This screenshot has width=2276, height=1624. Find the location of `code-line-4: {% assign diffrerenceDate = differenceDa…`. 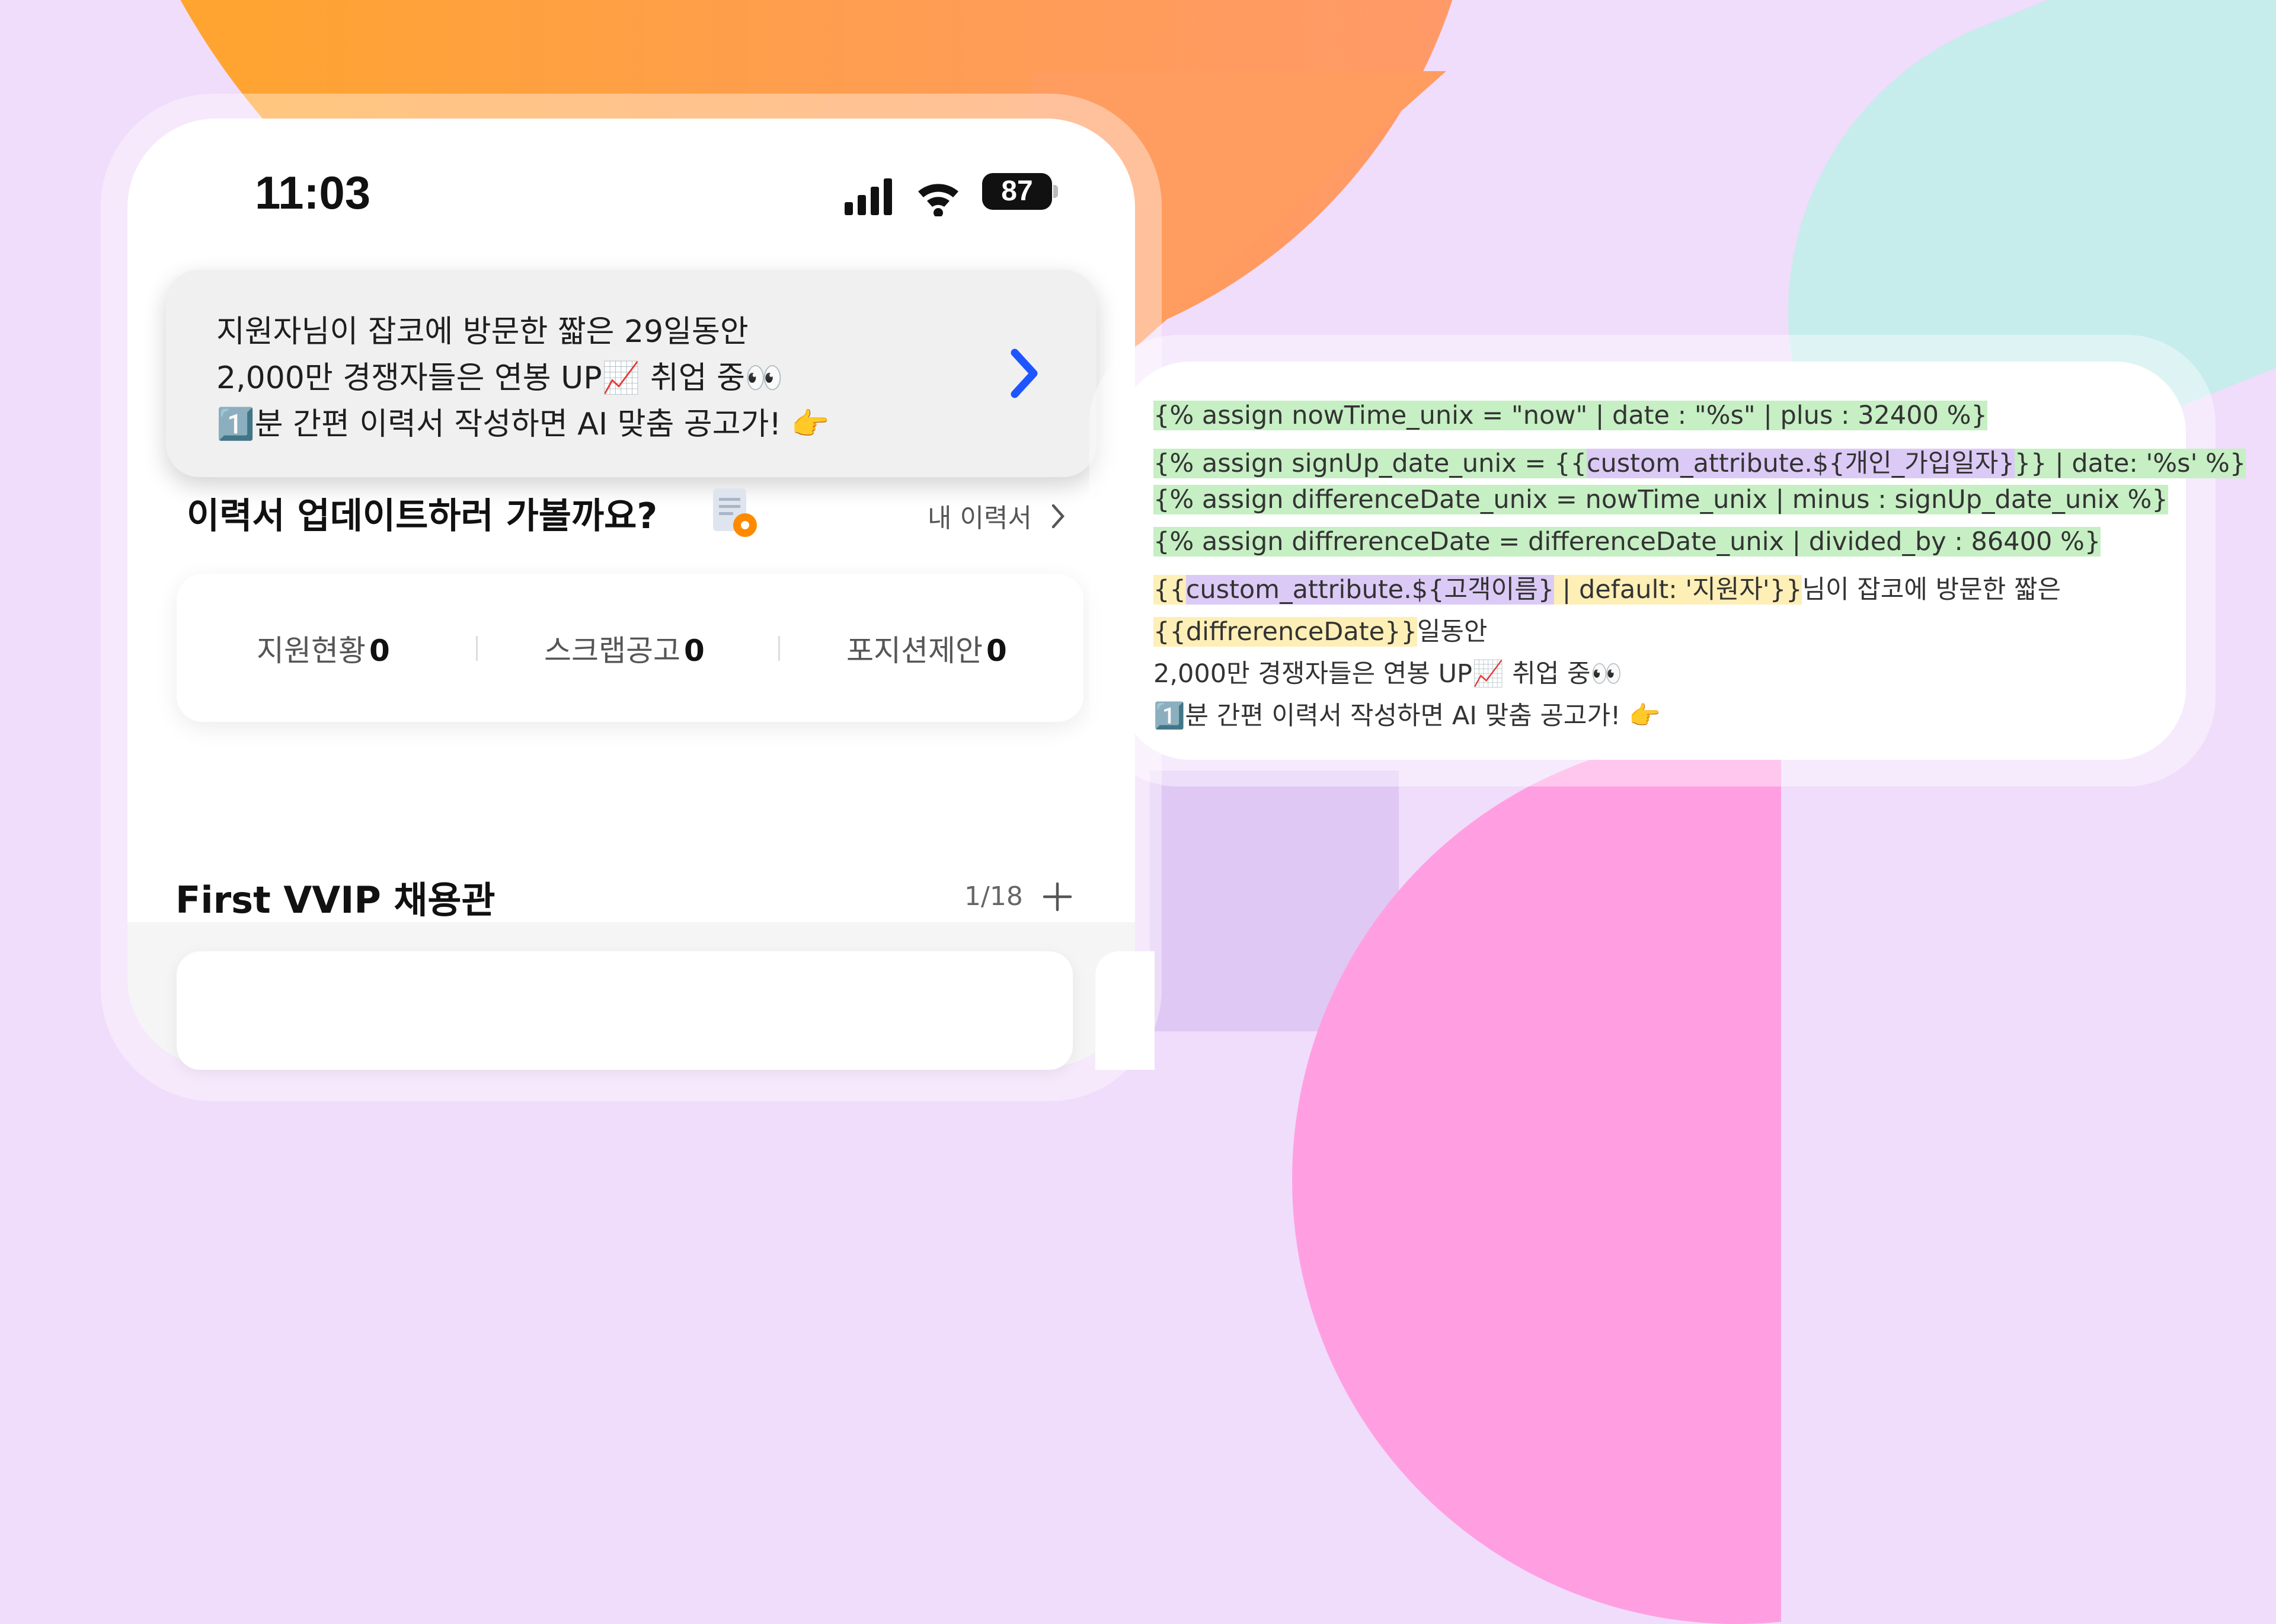

code-line-4: {% assign diffrerenceDate = differenceDa… is located at coordinates (1627, 542).